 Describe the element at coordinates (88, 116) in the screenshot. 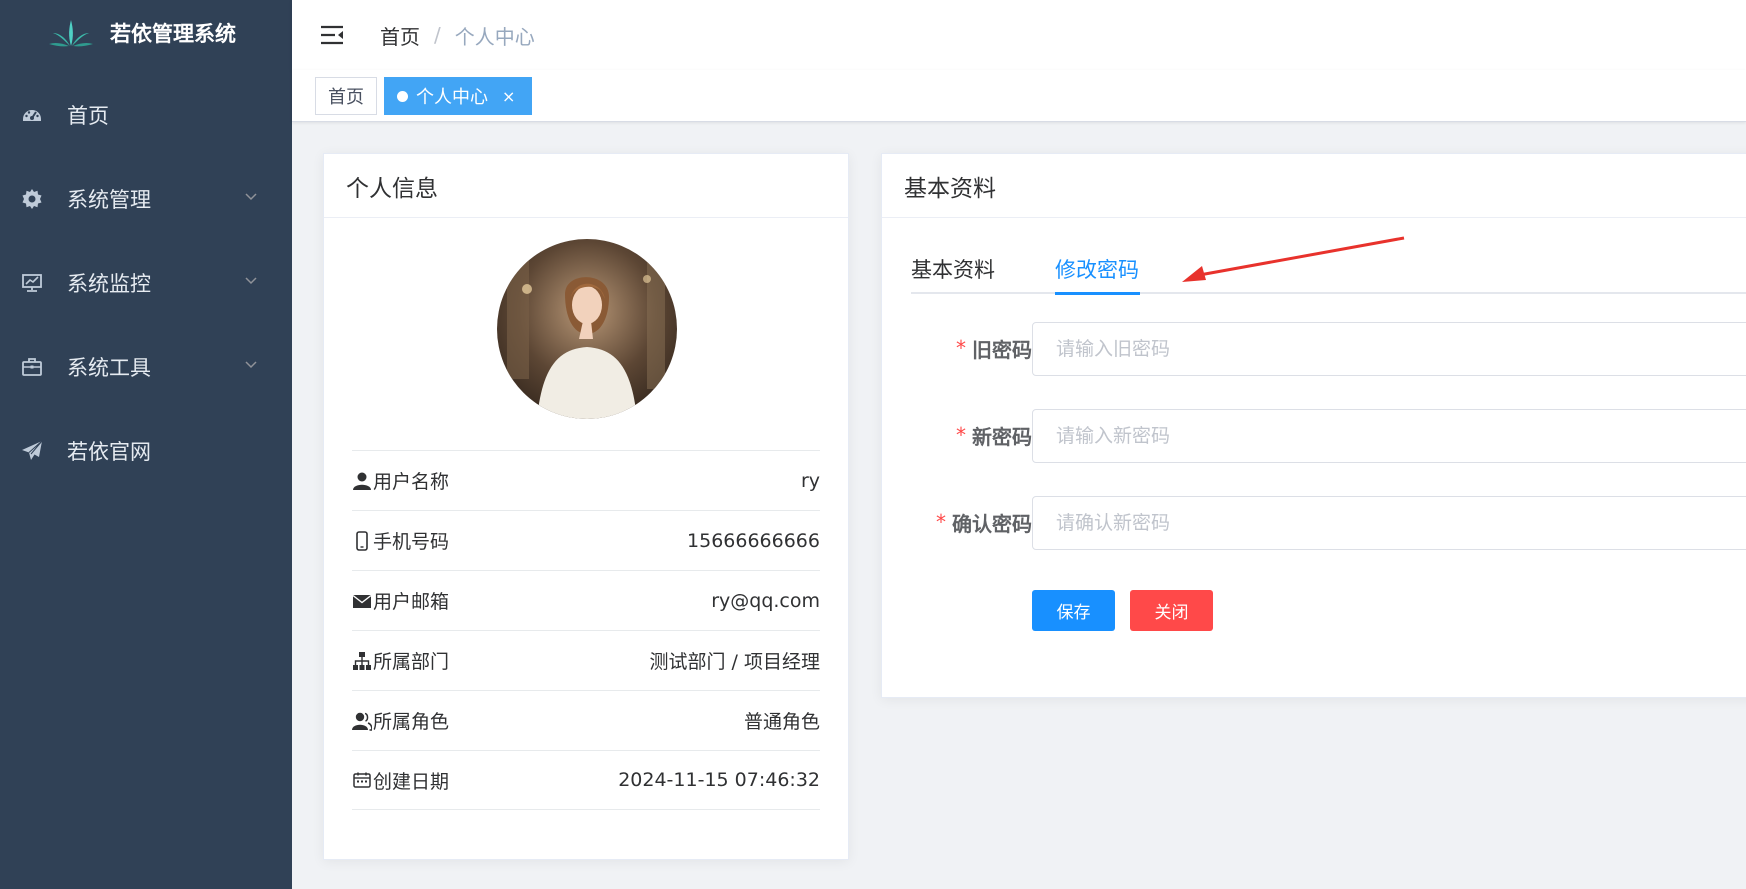

I see `sidebar-item-label: 首页` at that location.